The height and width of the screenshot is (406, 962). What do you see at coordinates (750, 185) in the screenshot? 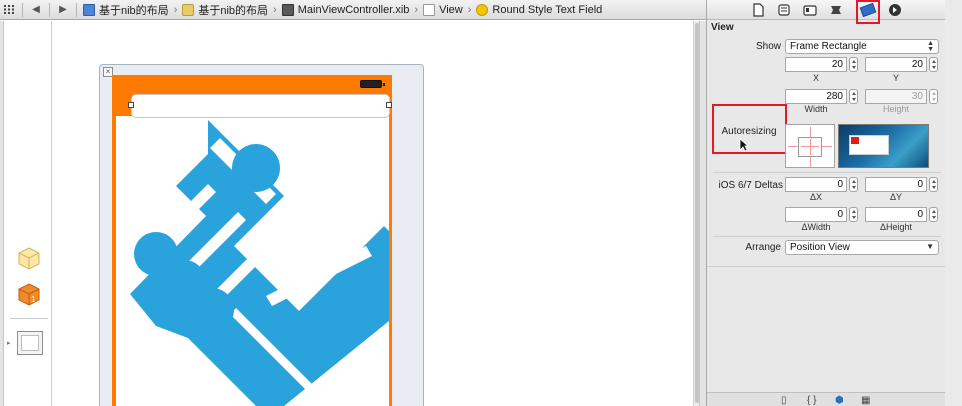
I see `deltas-label: iOS 6/7 Deltas` at bounding box center [750, 185].